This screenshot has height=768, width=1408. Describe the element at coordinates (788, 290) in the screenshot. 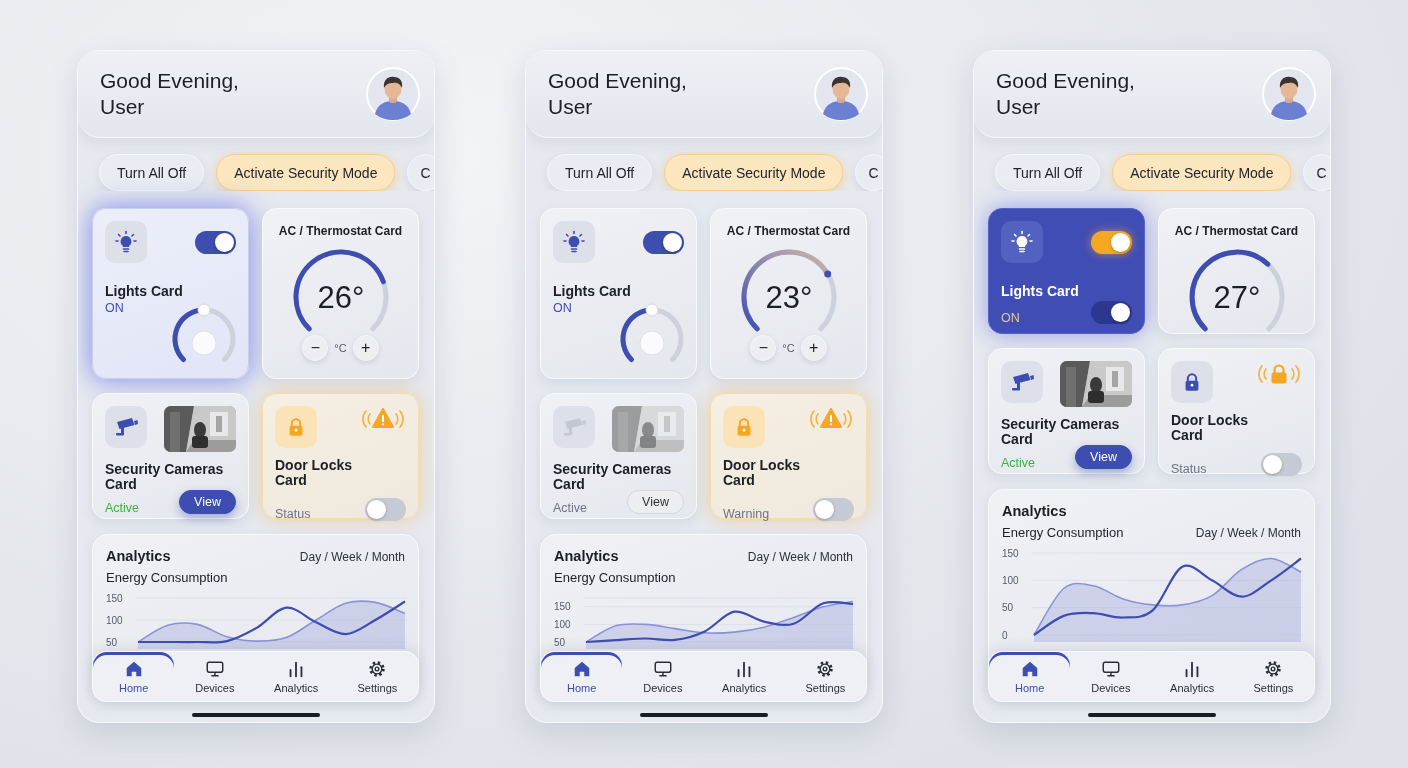

I see `temperature-gauge: 23°` at that location.